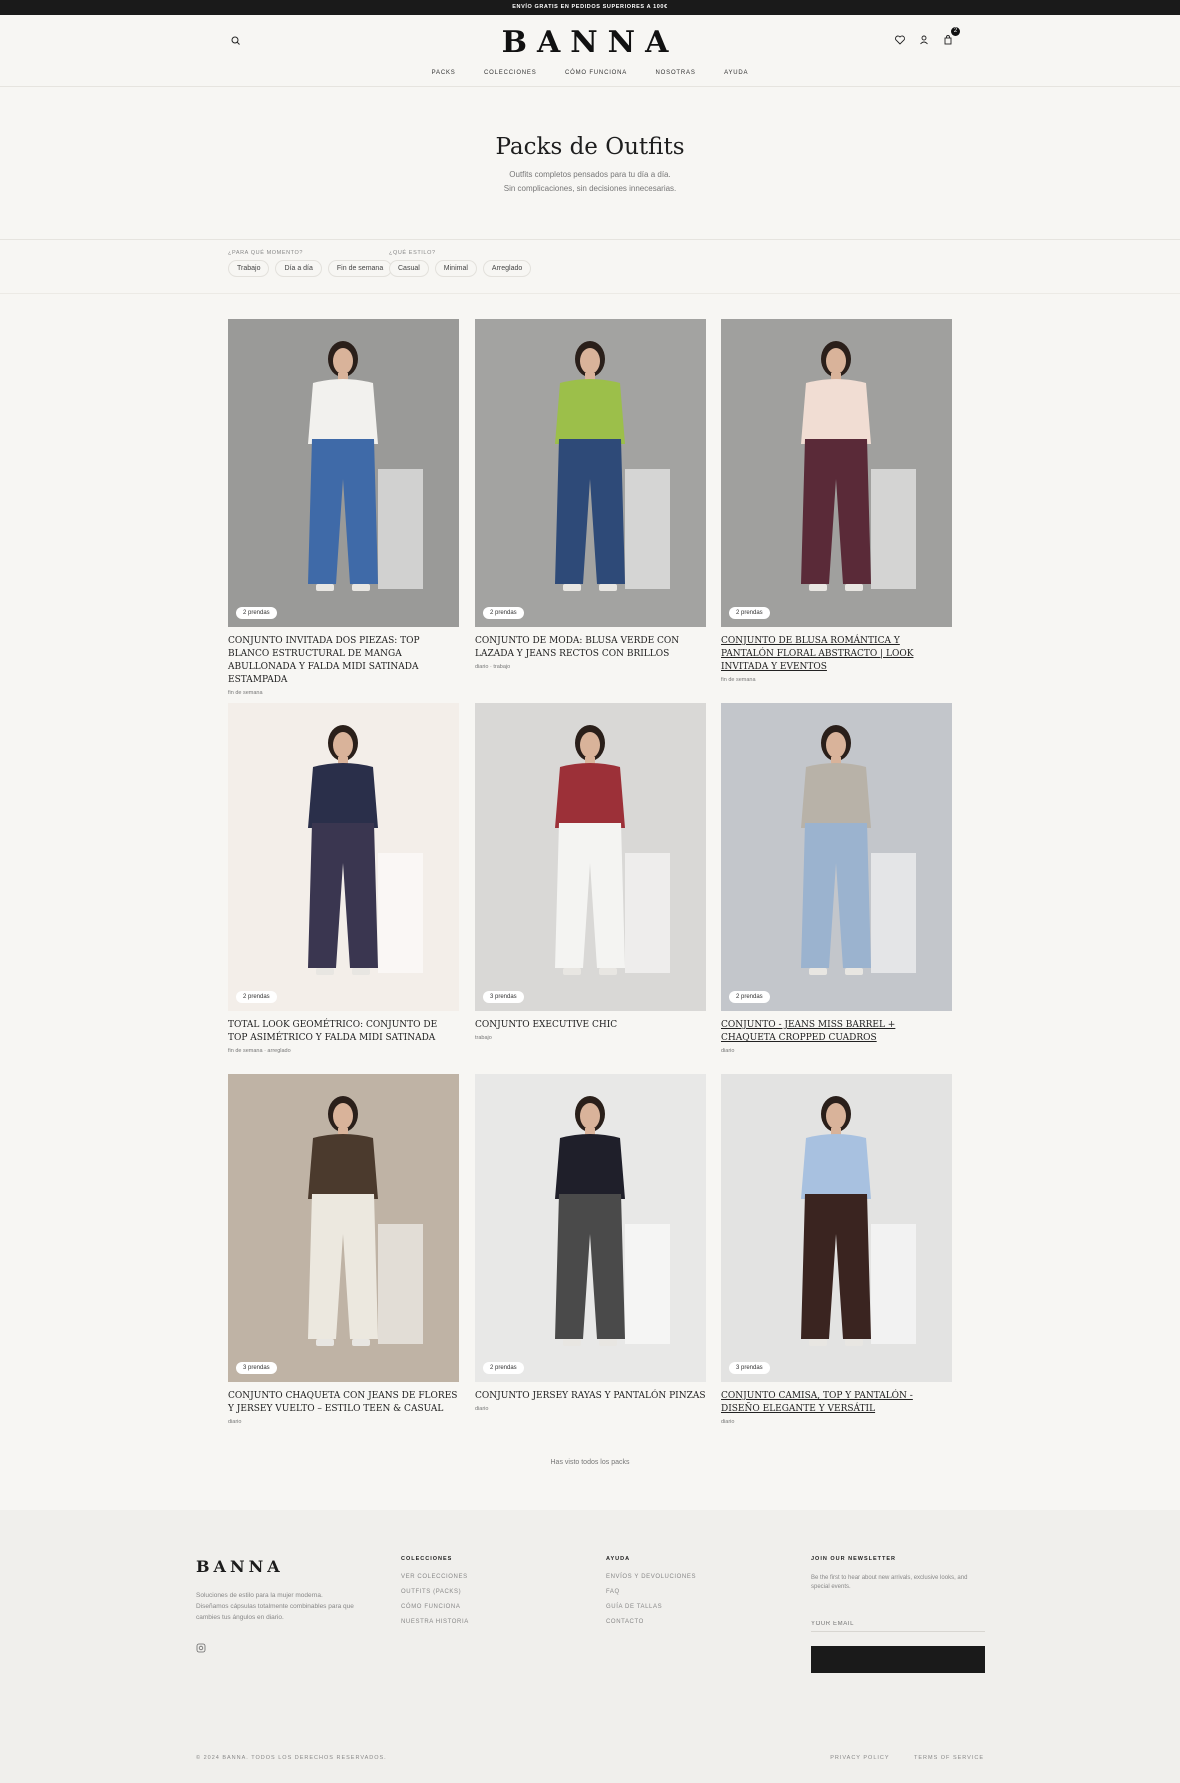  Describe the element at coordinates (590, 42) in the screenshot. I see `brand-logo: BANNA` at that location.